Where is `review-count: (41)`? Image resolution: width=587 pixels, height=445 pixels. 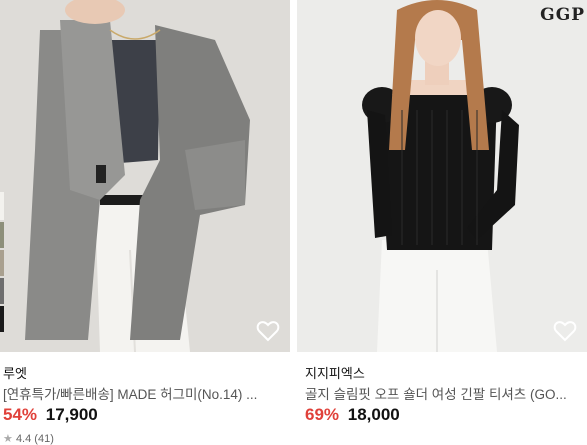 review-count: (41) is located at coordinates (44, 439).